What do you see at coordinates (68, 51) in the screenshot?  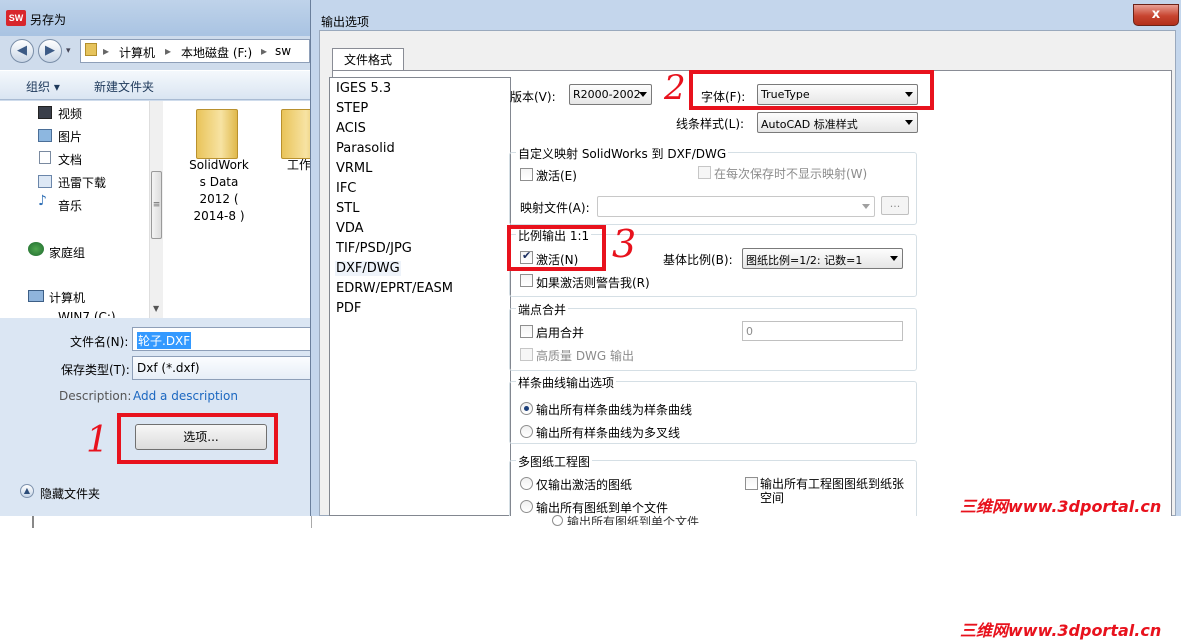 I see `history-dropdown-icon: ▾` at bounding box center [68, 51].